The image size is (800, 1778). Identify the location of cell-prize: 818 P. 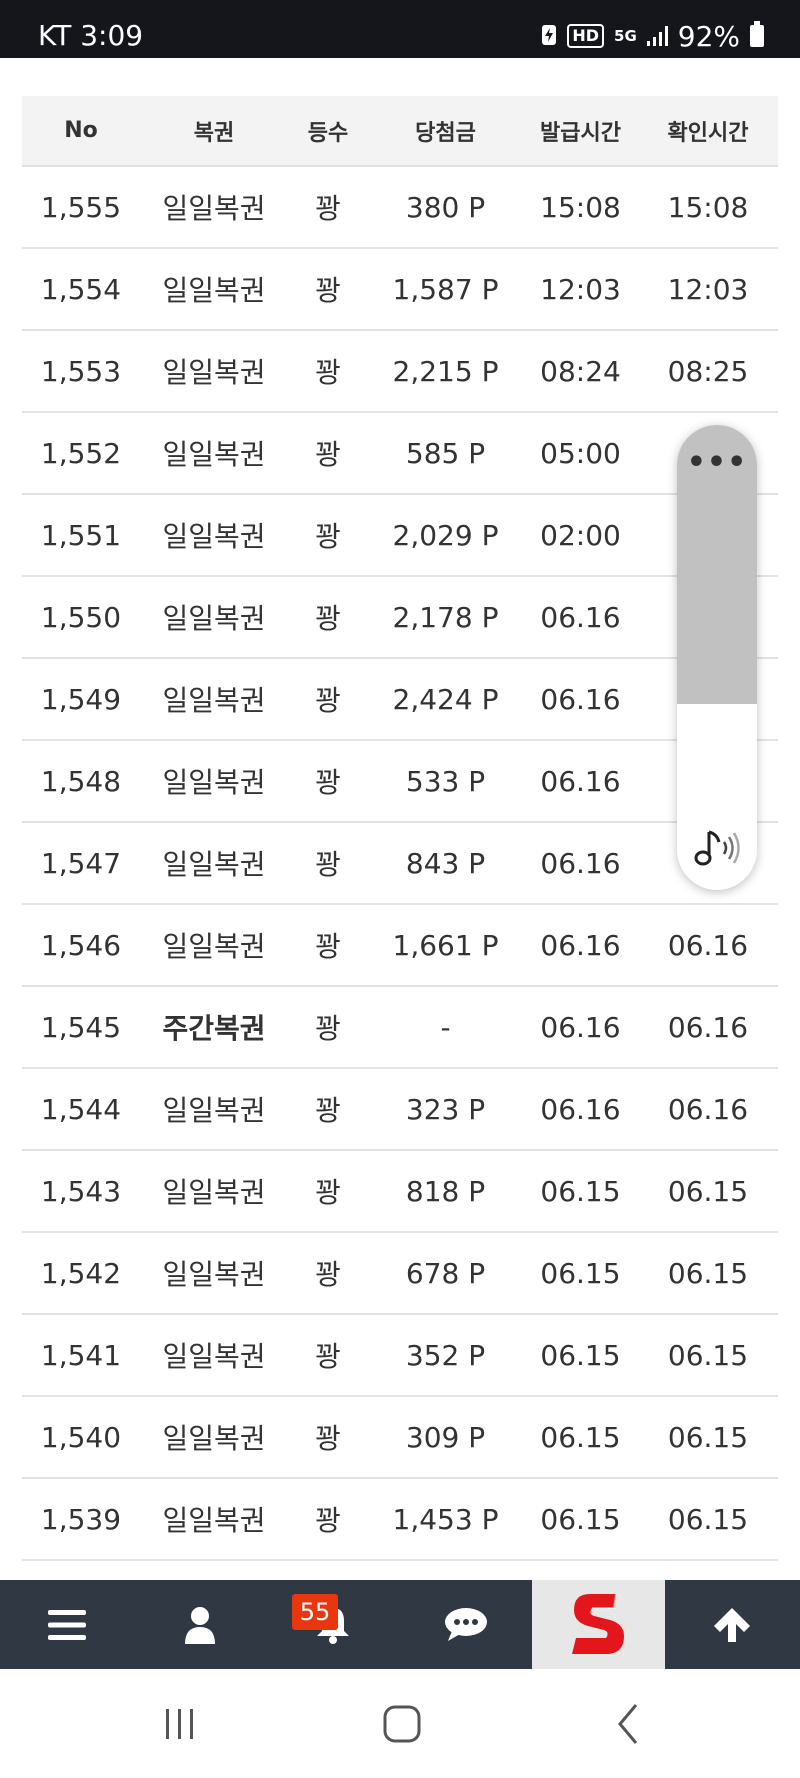
(445, 1191).